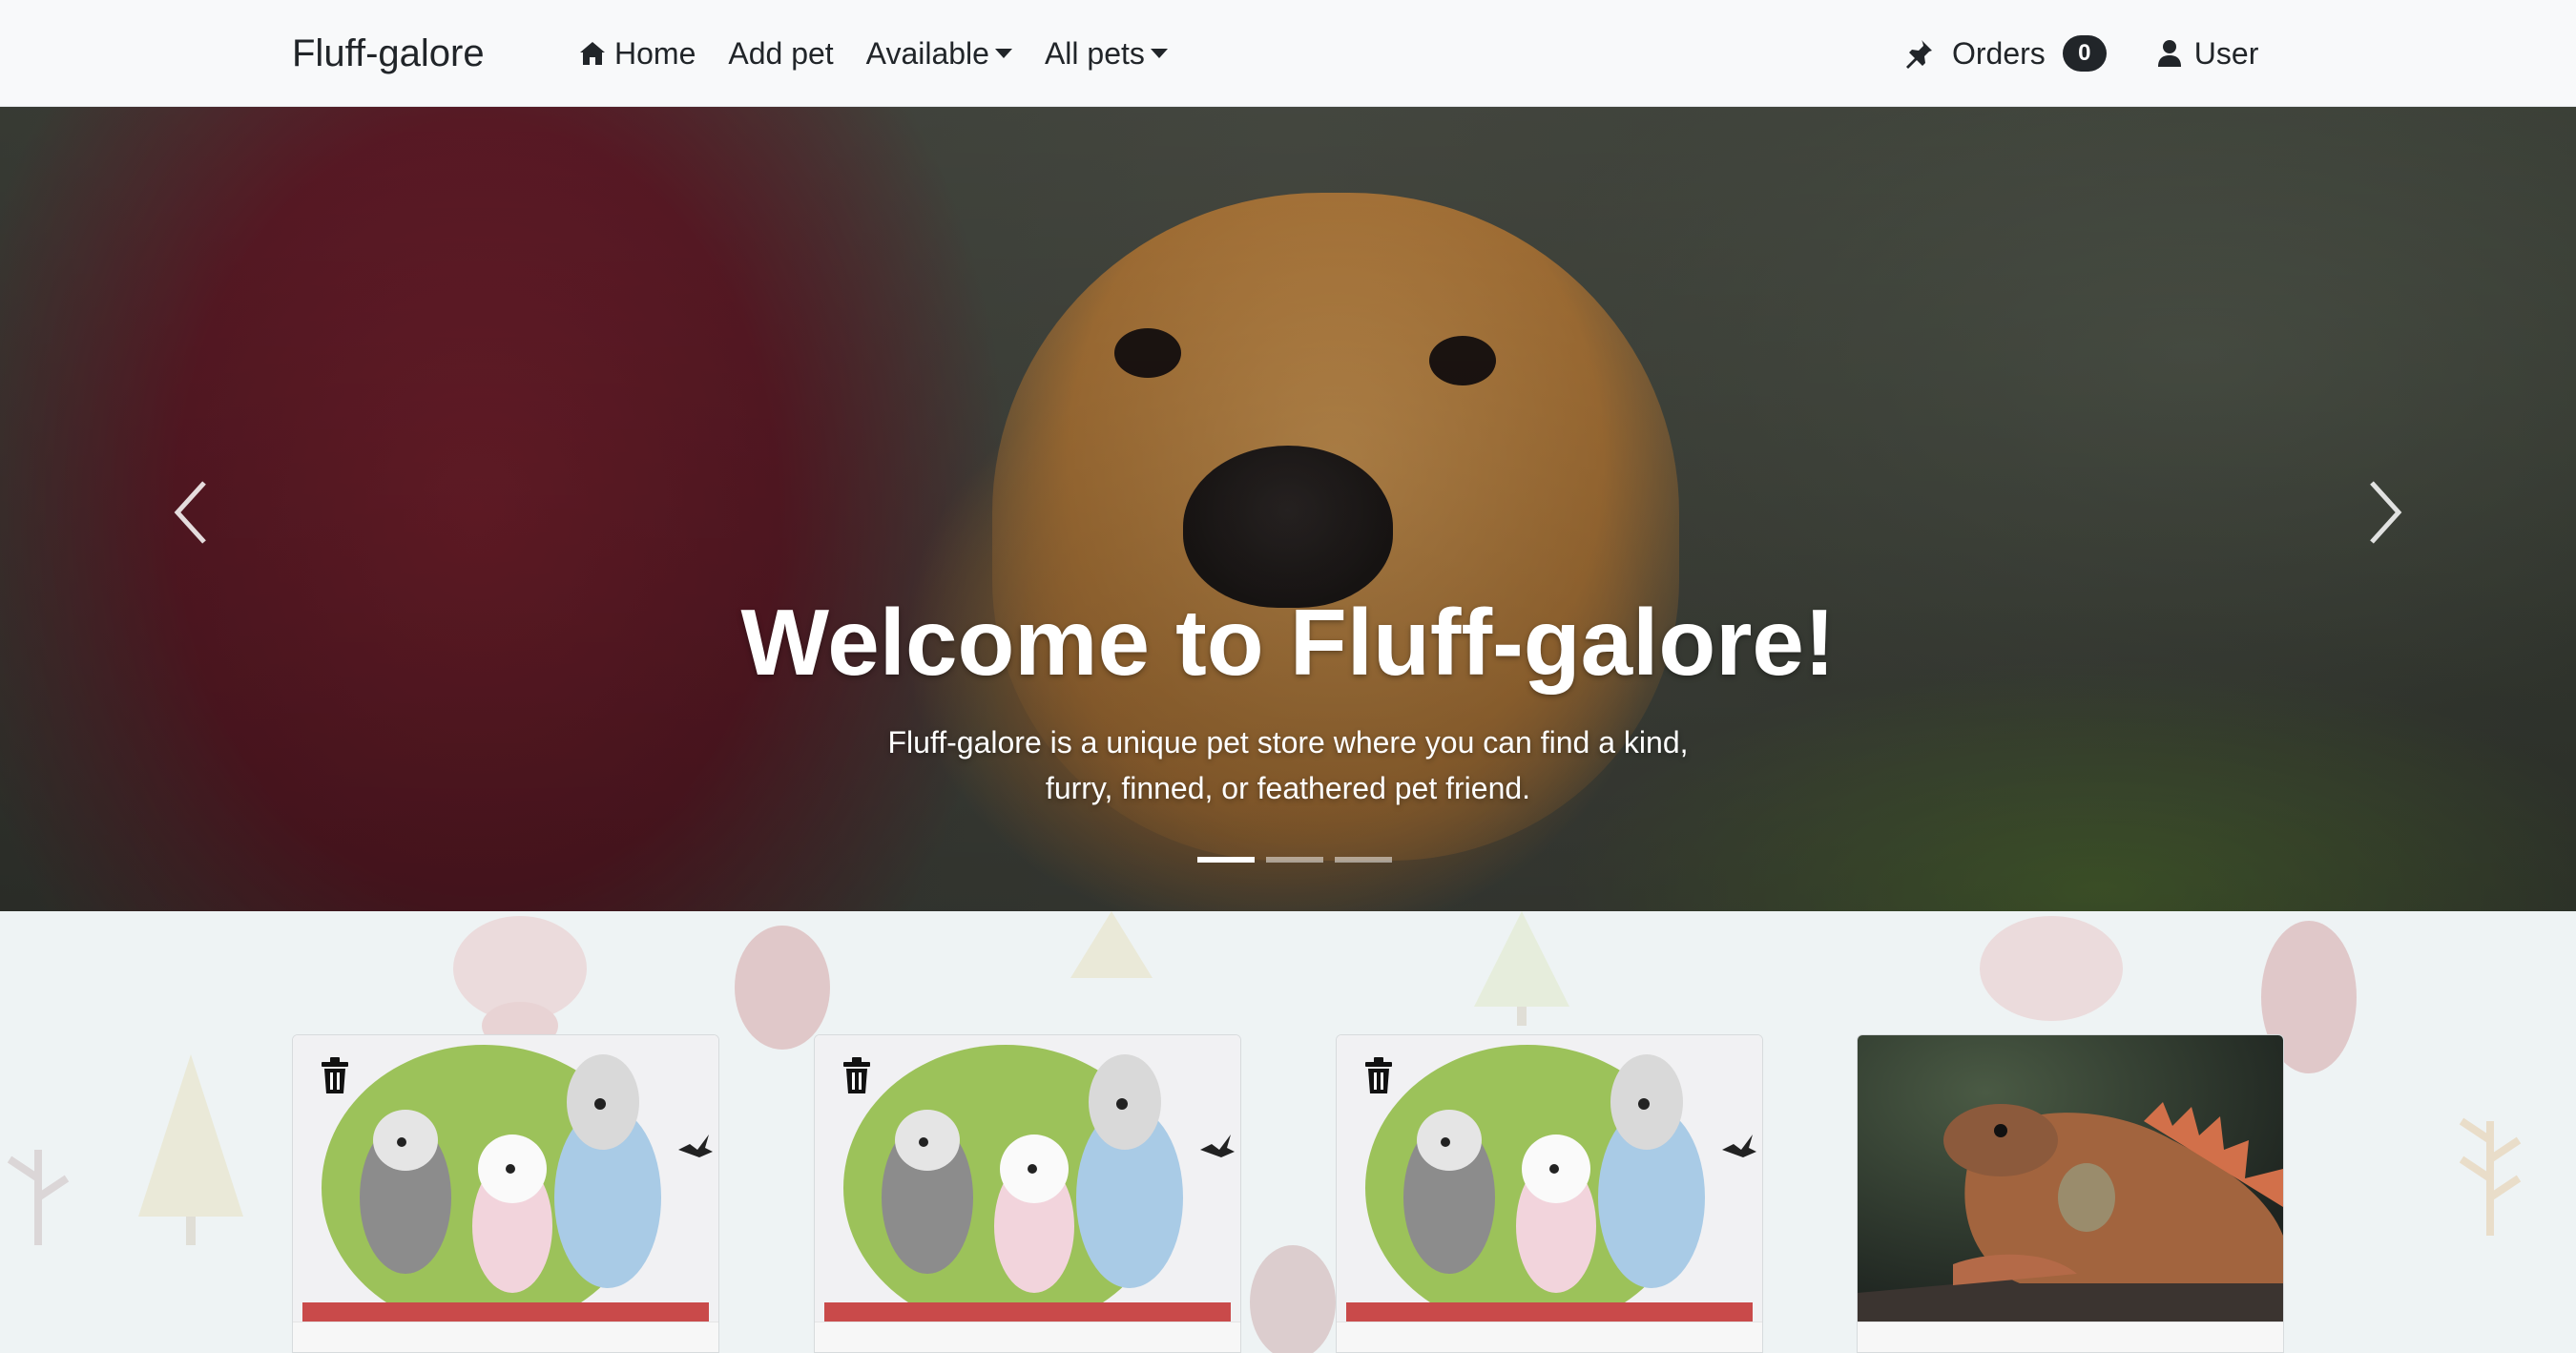 Image resolution: width=2576 pixels, height=1353 pixels. I want to click on nav-user: User, so click(2207, 53).